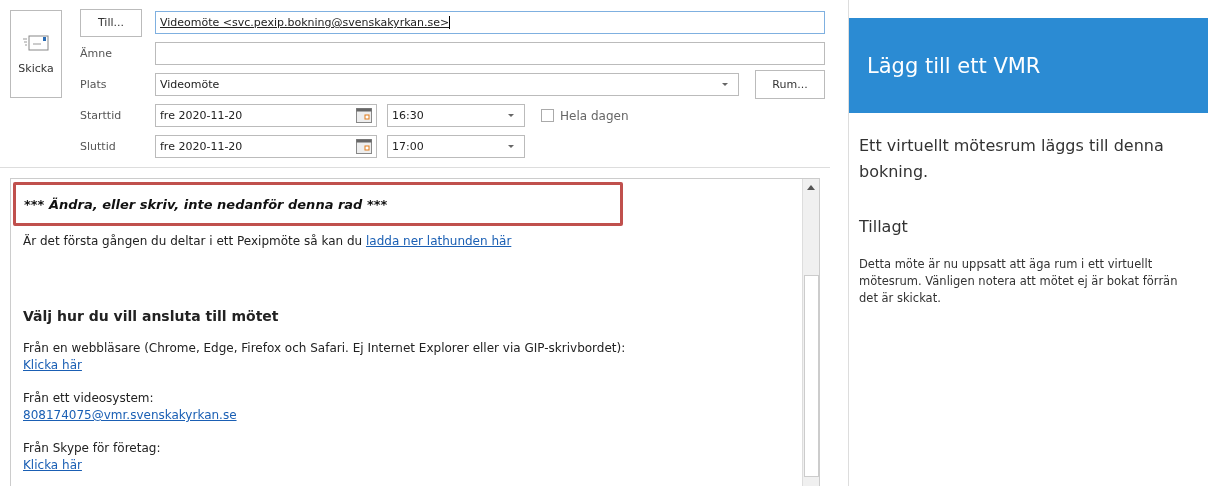  I want to click on intro-text: Är det första gången du deltar i ett Pexipmöte så kan du ladda ner lathunden här, so click(268, 241).